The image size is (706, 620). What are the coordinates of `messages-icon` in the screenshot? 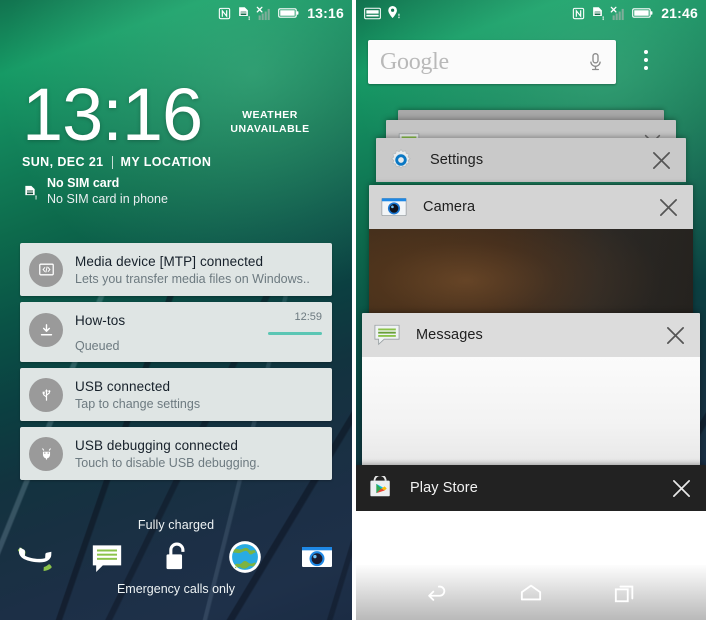 It's located at (107, 557).